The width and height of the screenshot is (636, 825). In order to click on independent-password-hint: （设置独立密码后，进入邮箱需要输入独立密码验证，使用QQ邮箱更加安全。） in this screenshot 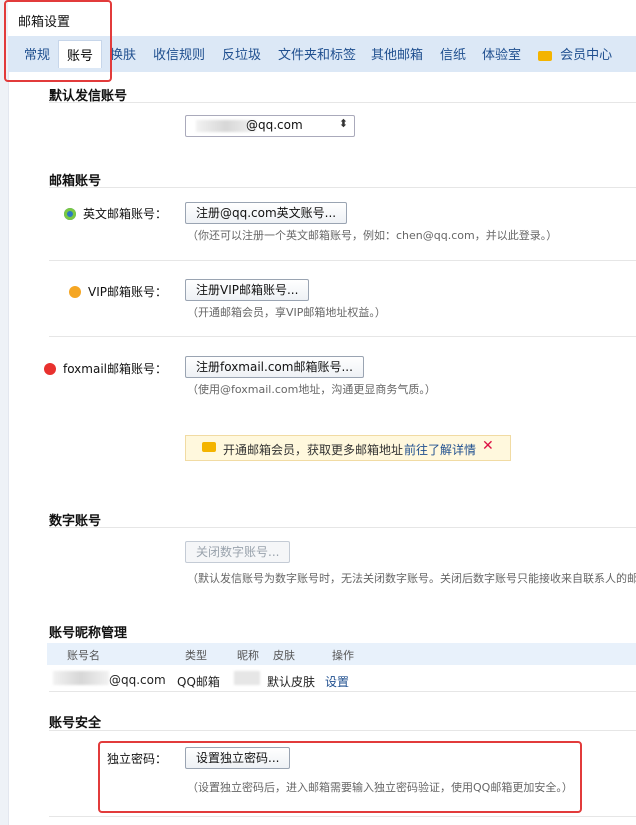, I will do `click(380, 787)`.